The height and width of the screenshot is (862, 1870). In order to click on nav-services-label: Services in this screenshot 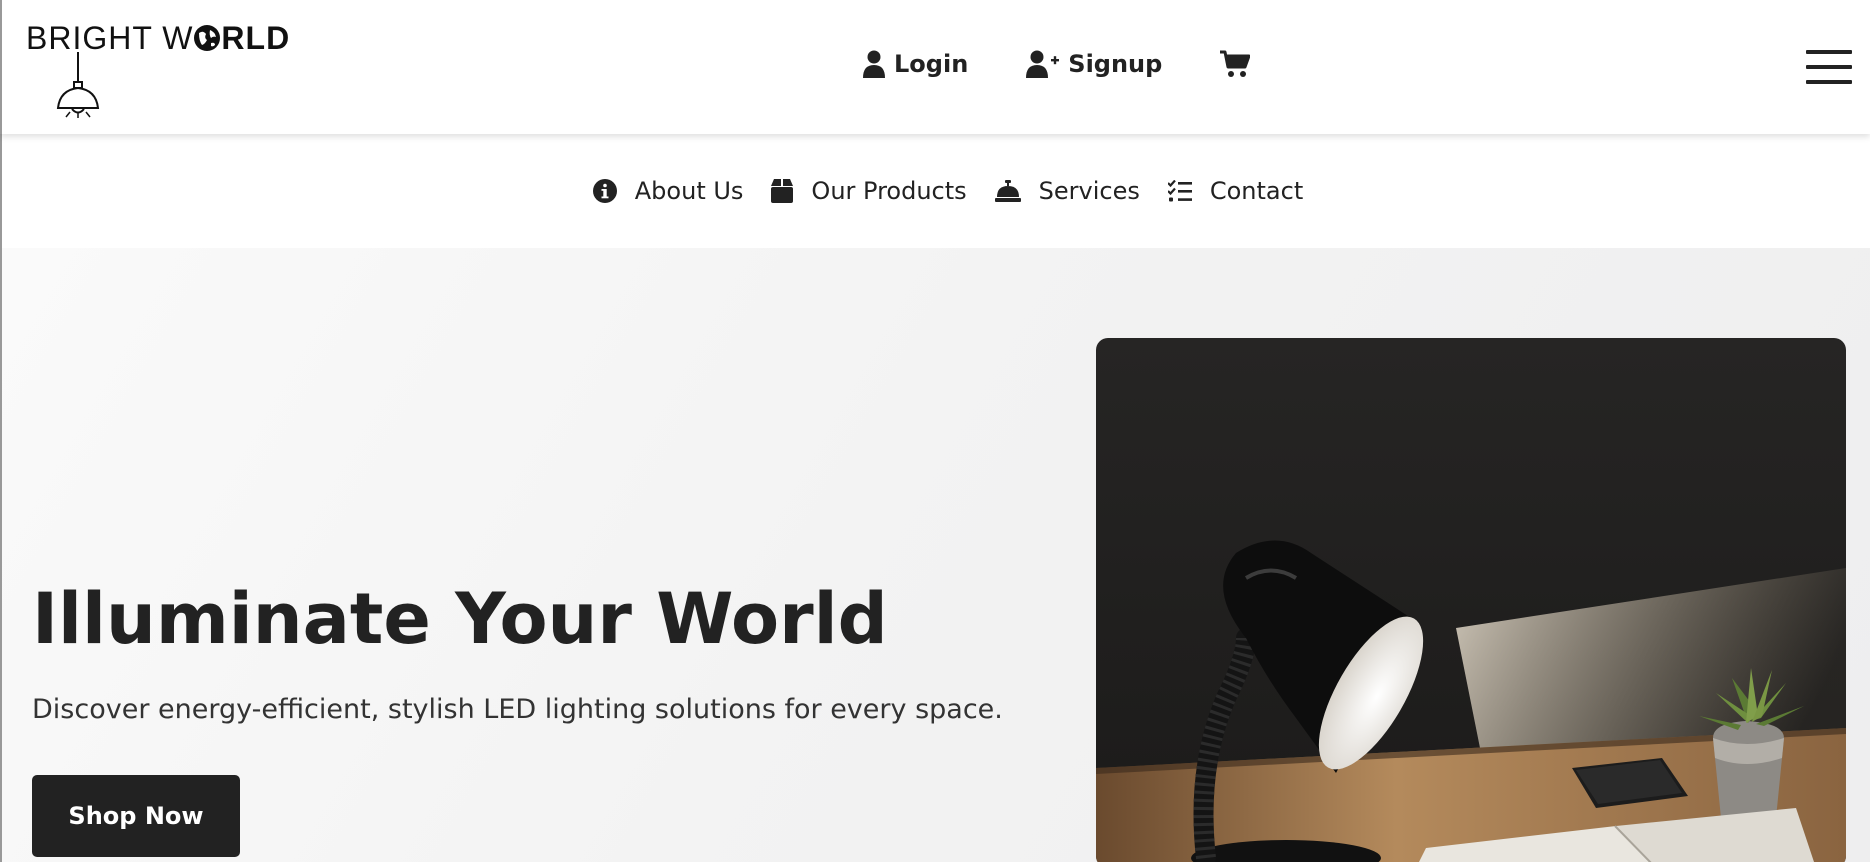, I will do `click(1089, 191)`.